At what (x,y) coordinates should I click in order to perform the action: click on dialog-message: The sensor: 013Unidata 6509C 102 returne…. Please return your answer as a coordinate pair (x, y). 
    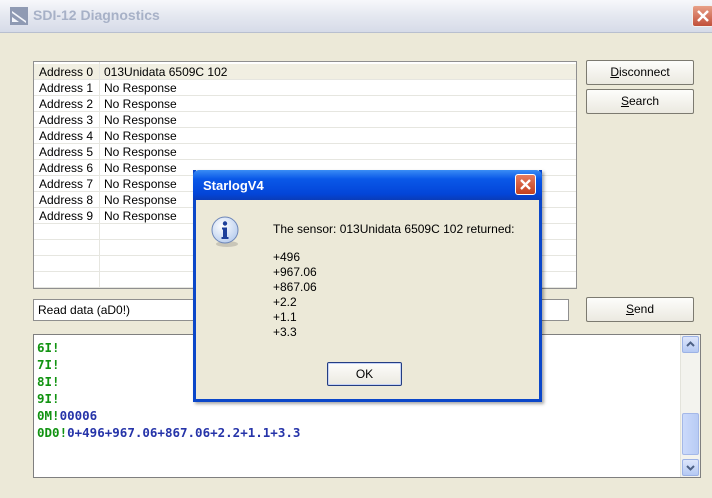
    Looking at the image, I should click on (394, 229).